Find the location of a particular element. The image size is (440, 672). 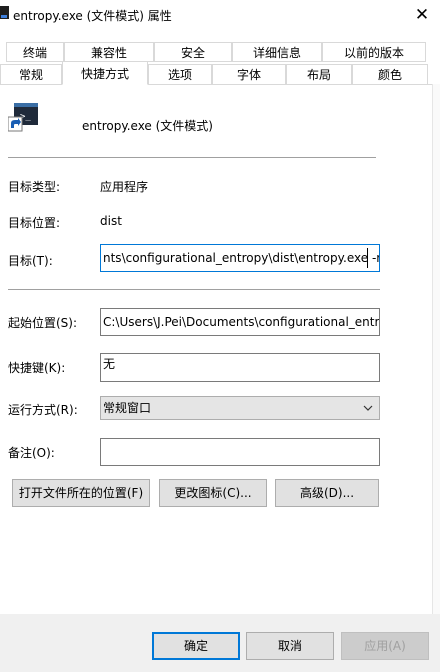

tab-security: 安全 is located at coordinates (193, 52).